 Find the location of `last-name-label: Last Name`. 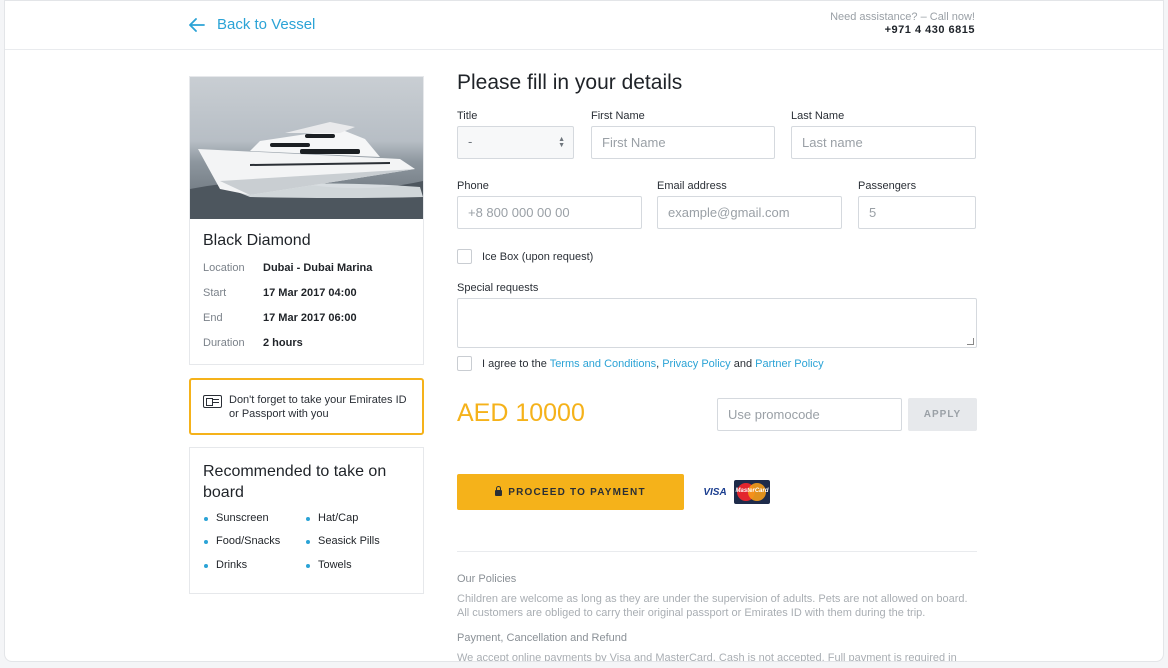

last-name-label: Last Name is located at coordinates (818, 116).